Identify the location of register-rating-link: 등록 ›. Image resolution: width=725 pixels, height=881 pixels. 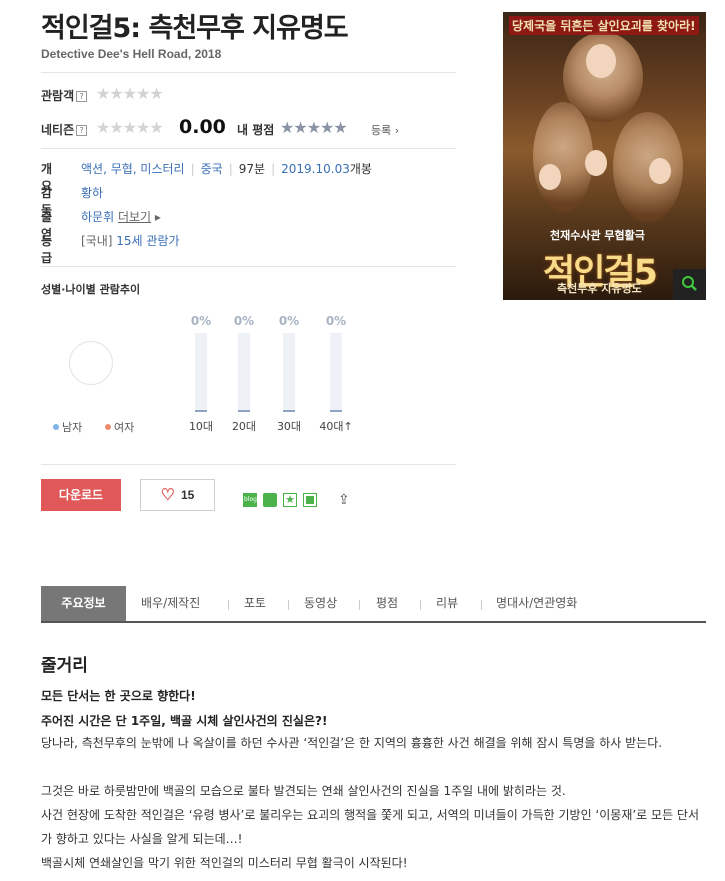
(385, 130).